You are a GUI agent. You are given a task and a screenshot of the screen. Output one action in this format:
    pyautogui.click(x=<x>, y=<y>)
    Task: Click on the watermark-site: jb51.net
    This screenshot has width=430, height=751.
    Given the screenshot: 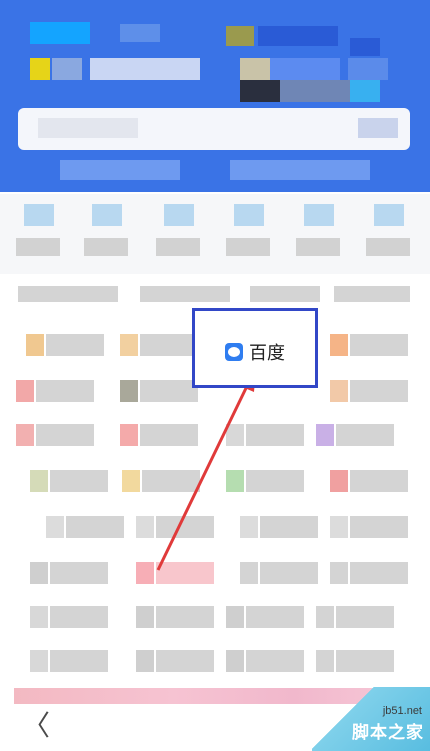 What is the action you would take?
    pyautogui.click(x=402, y=711)
    